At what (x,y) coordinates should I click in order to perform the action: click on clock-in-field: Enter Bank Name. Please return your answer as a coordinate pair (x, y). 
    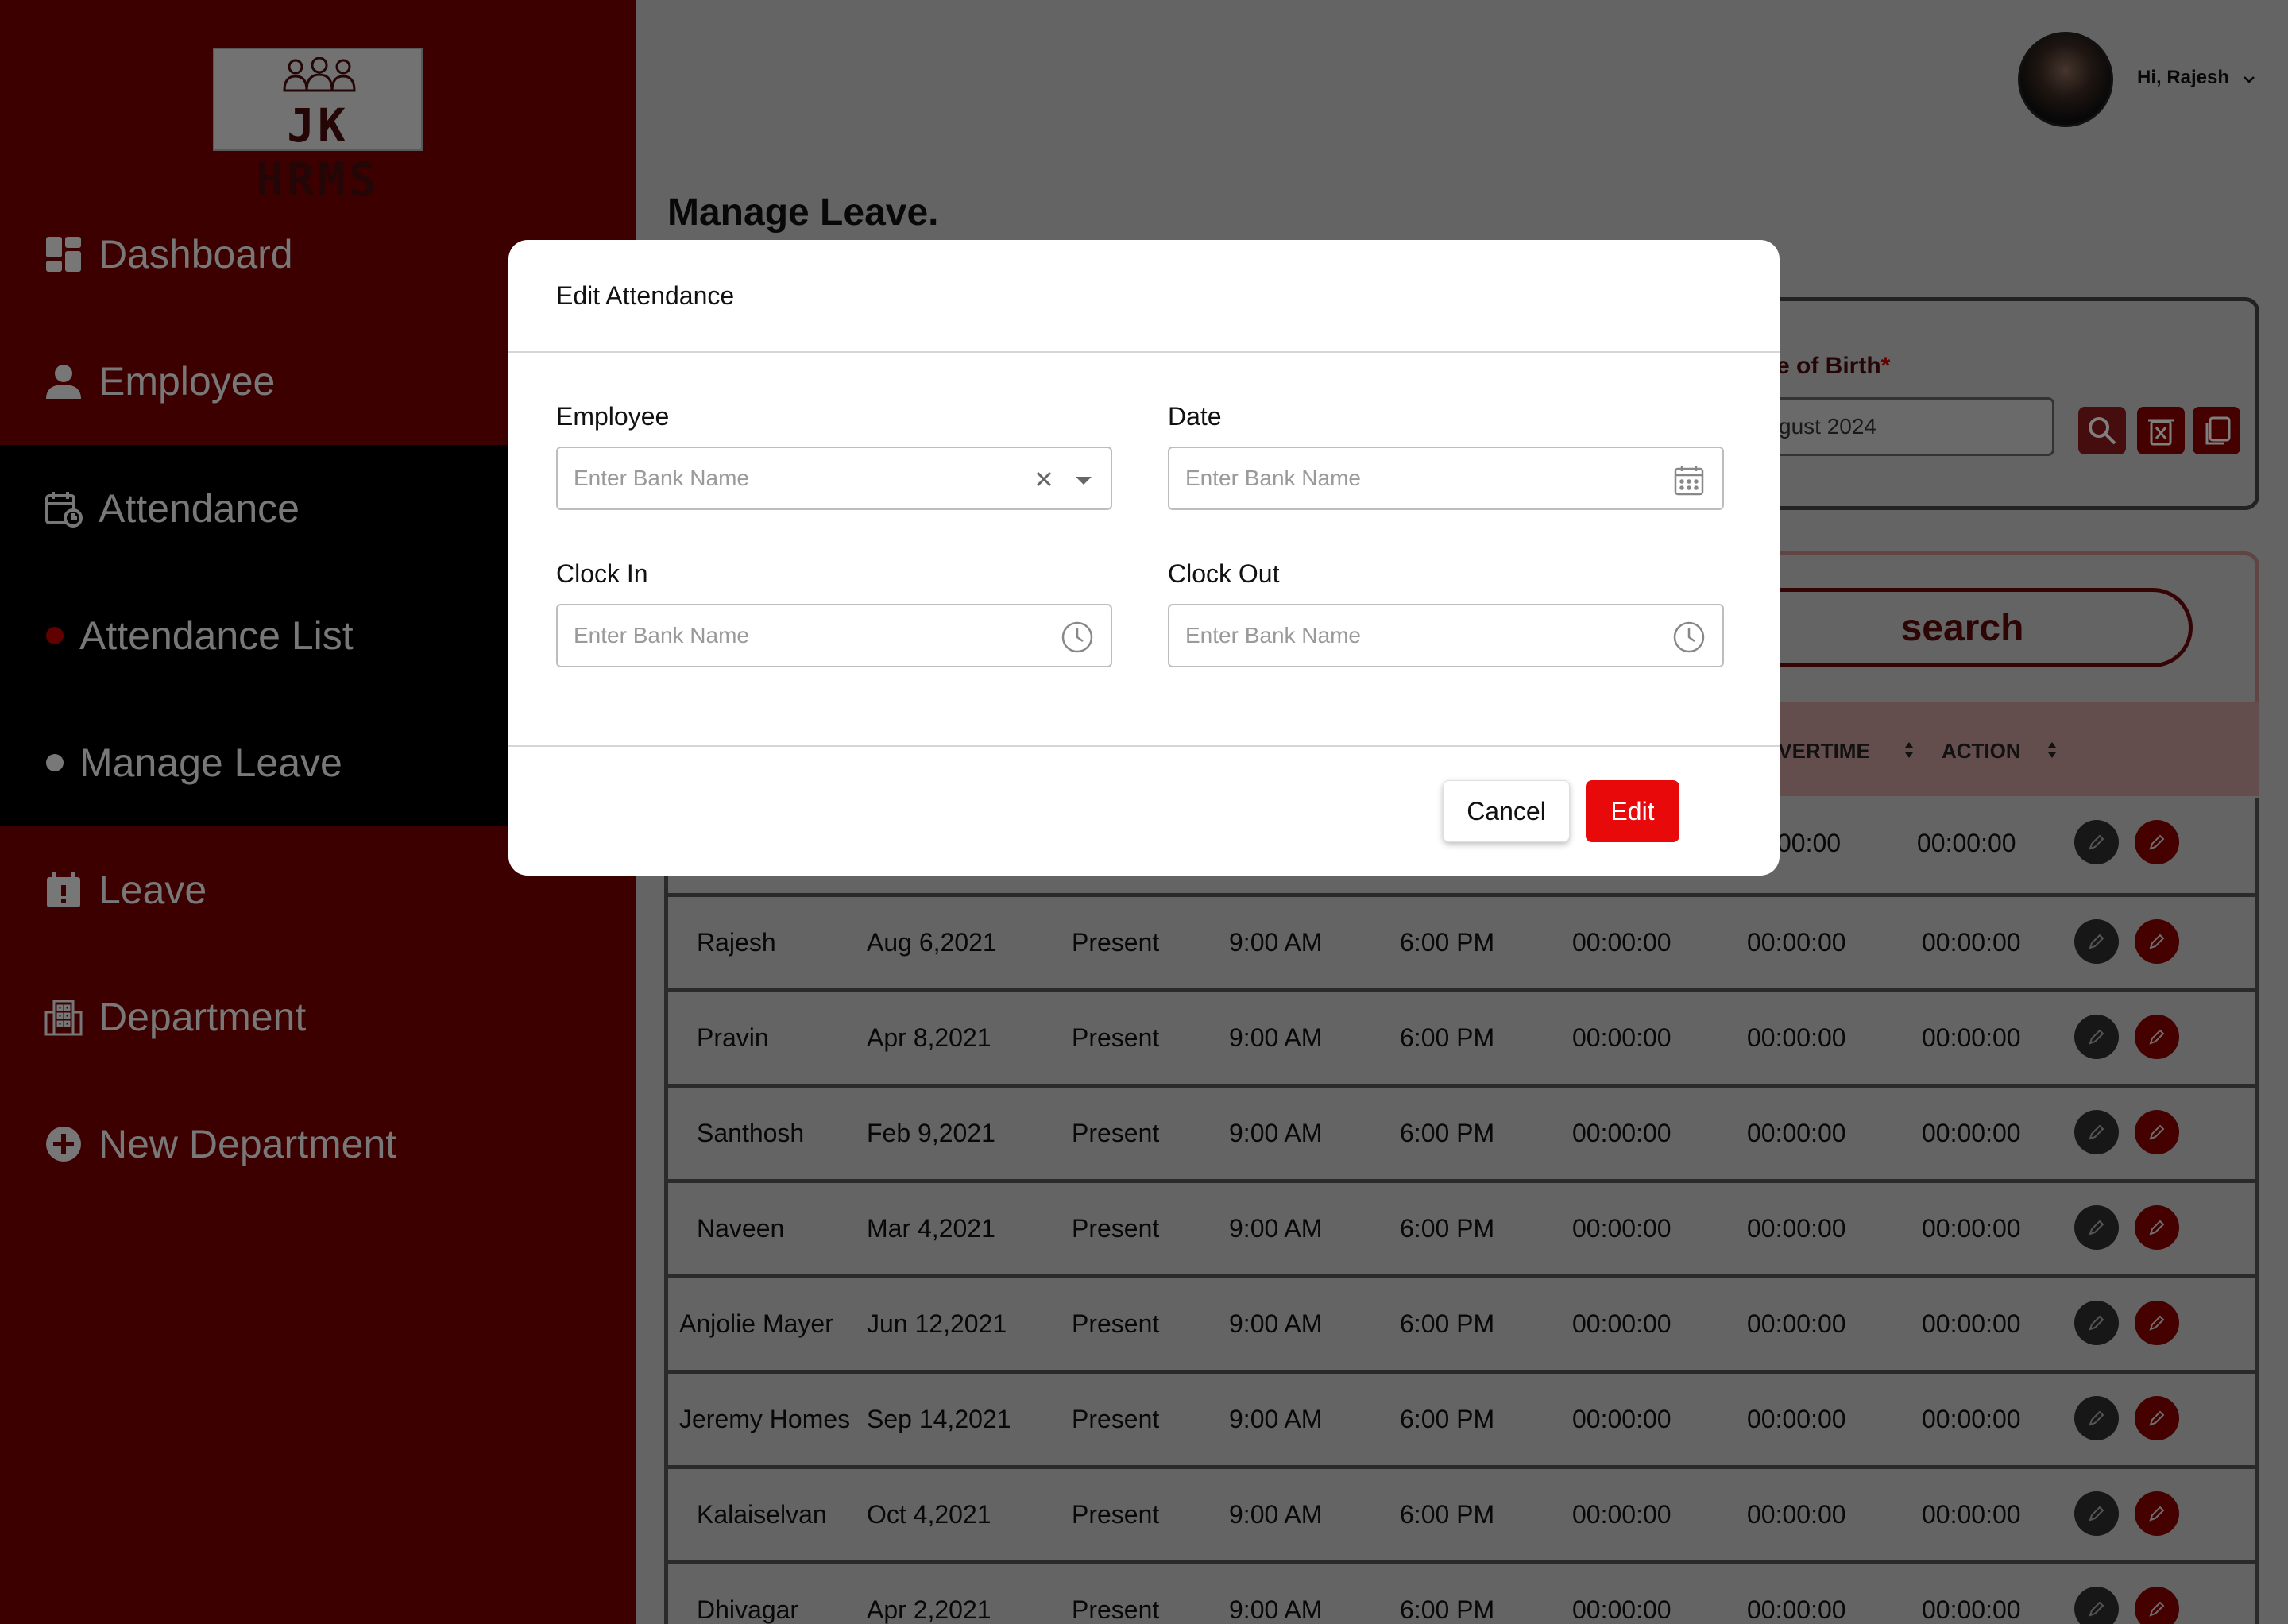
    Looking at the image, I should click on (834, 635).